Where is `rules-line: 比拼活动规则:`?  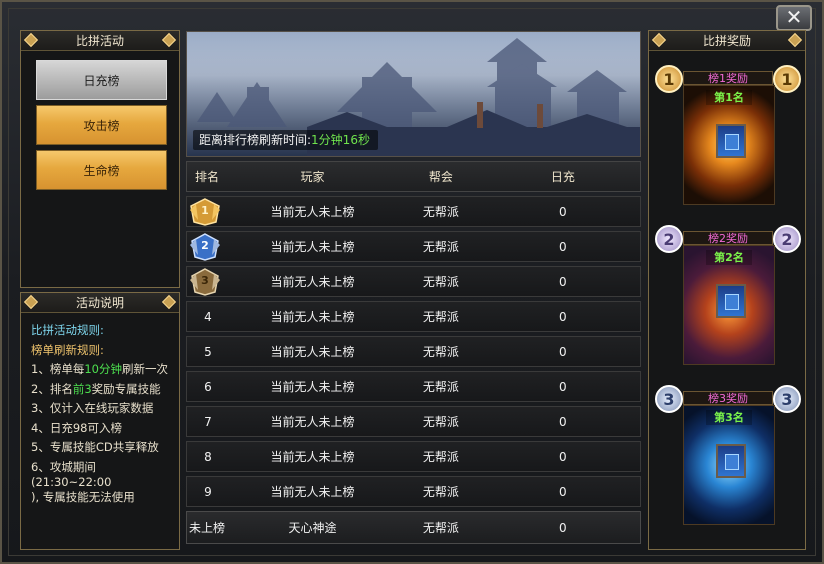
rules-line: 比拼活动规则: is located at coordinates (67, 330).